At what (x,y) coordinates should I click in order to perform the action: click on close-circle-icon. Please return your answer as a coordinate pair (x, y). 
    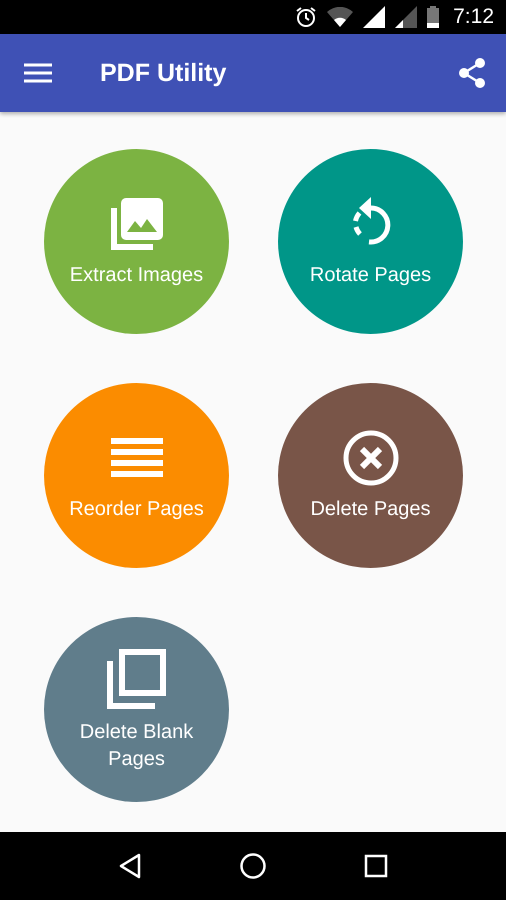
    Looking at the image, I should click on (370, 458).